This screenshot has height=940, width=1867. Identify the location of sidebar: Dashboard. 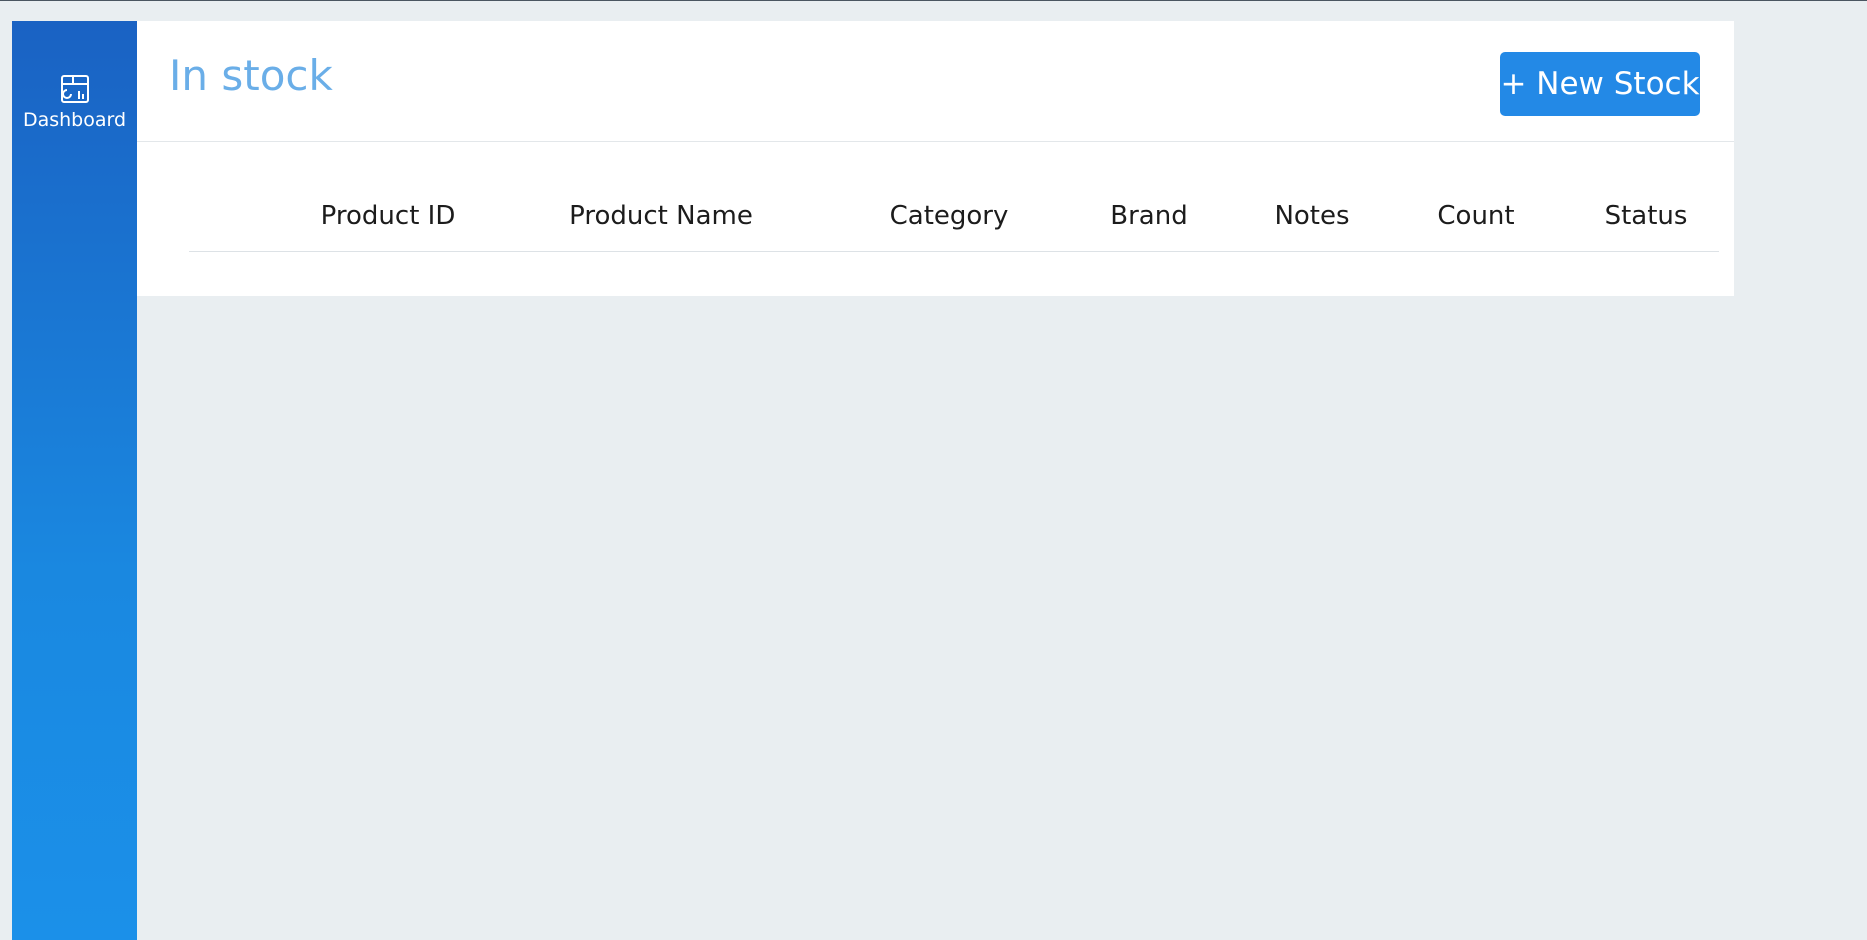
(74, 480).